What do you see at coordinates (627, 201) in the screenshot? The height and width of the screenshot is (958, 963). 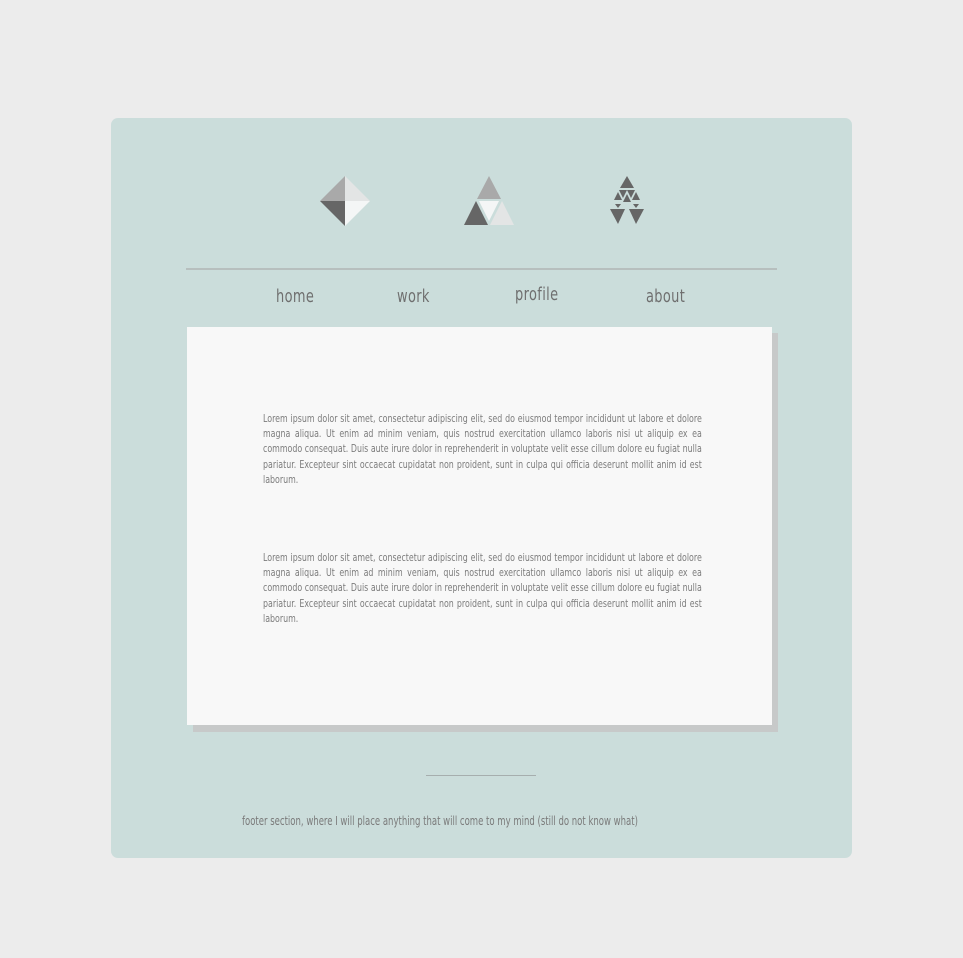 I see `triangle-mosaic-icon` at bounding box center [627, 201].